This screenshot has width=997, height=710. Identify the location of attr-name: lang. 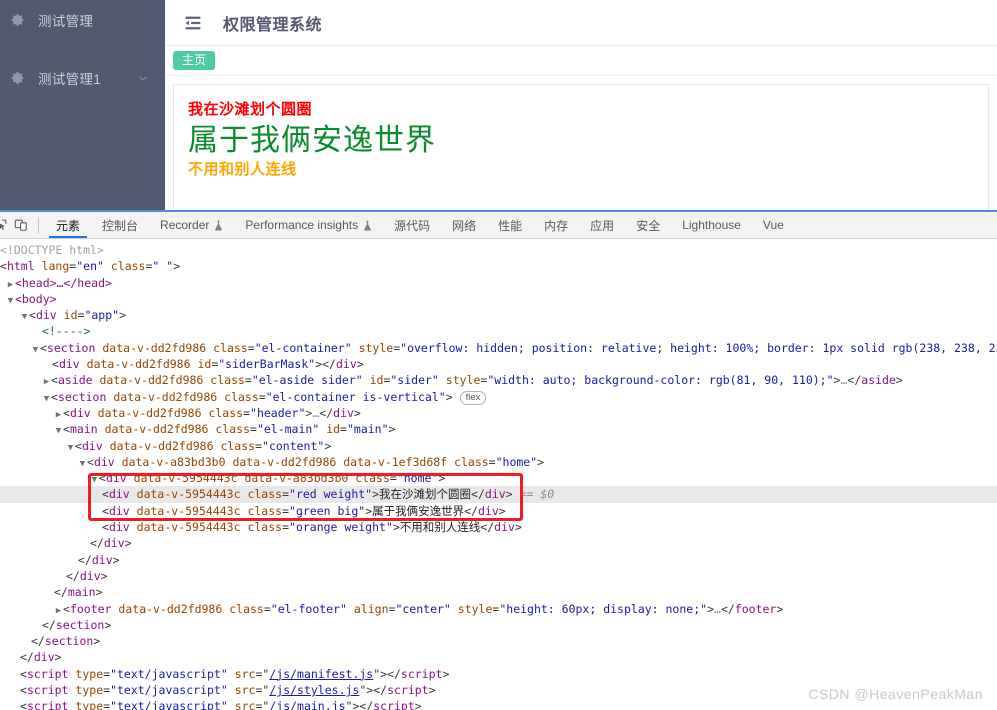
(55, 266).